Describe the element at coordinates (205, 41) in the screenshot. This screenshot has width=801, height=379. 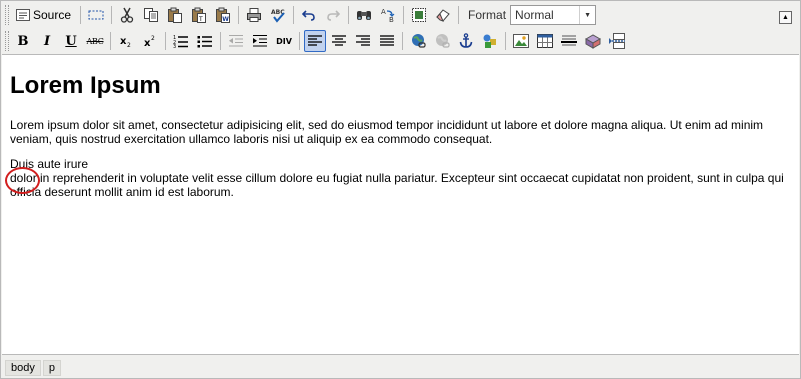
I see `bulleted-list-button` at that location.